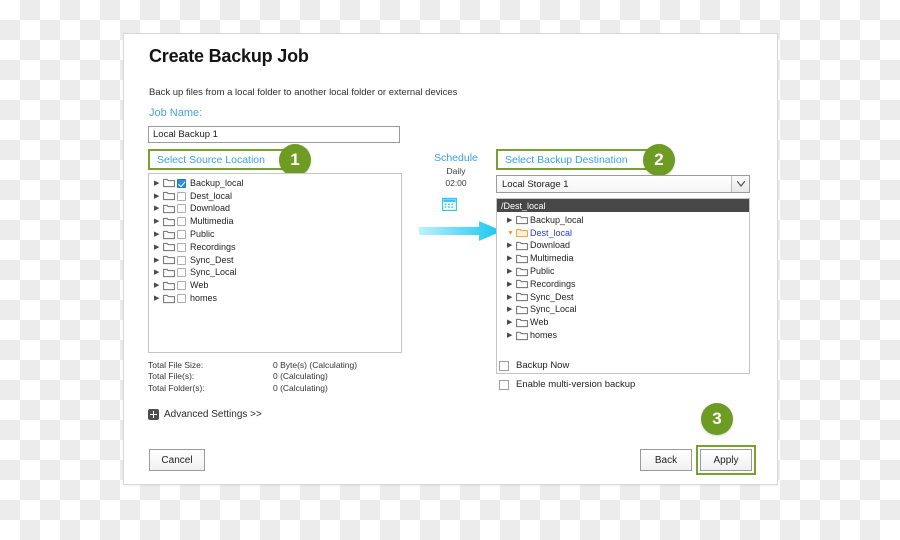 Image resolution: width=900 pixels, height=540 pixels. Describe the element at coordinates (623, 220) in the screenshot. I see `destination-tree-row: ▶ Backup_local` at that location.